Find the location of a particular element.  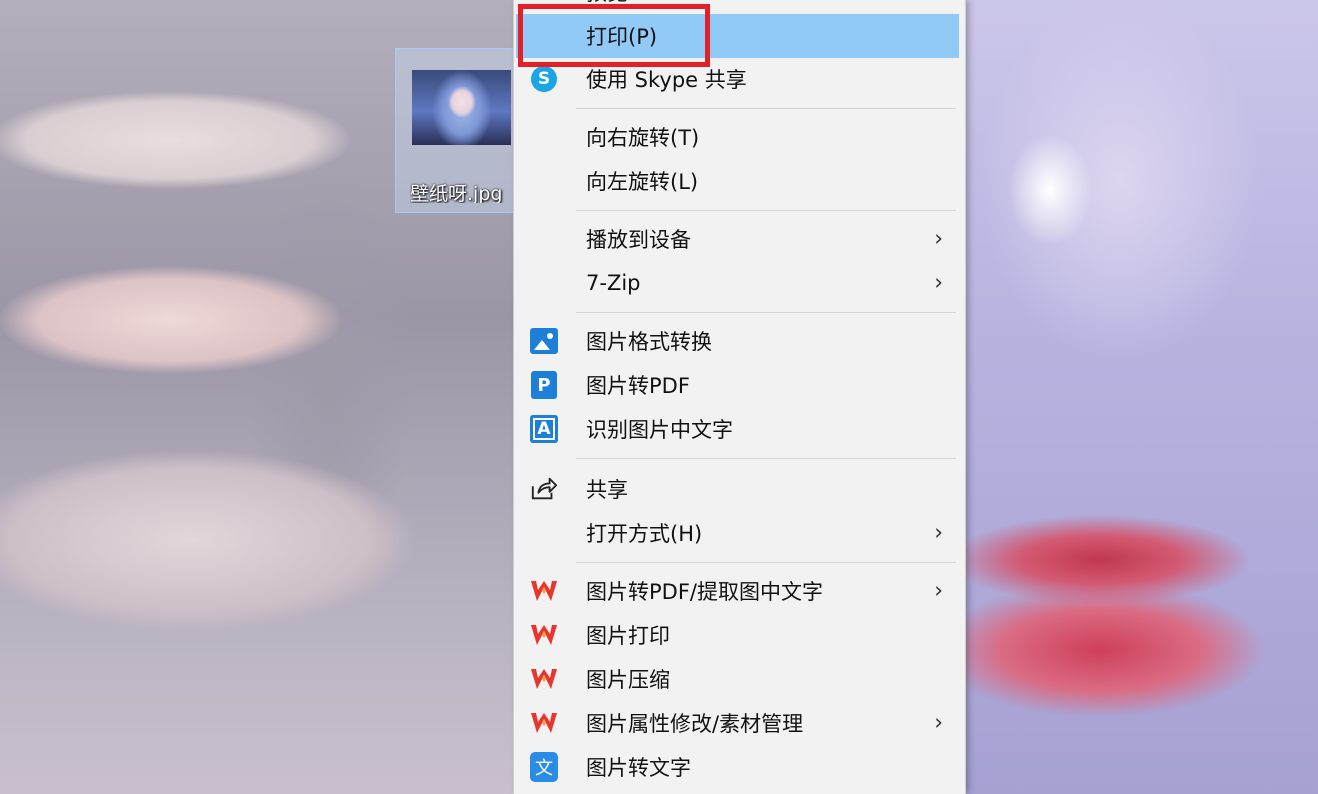

image-convert-icon is located at coordinates (544, 341).